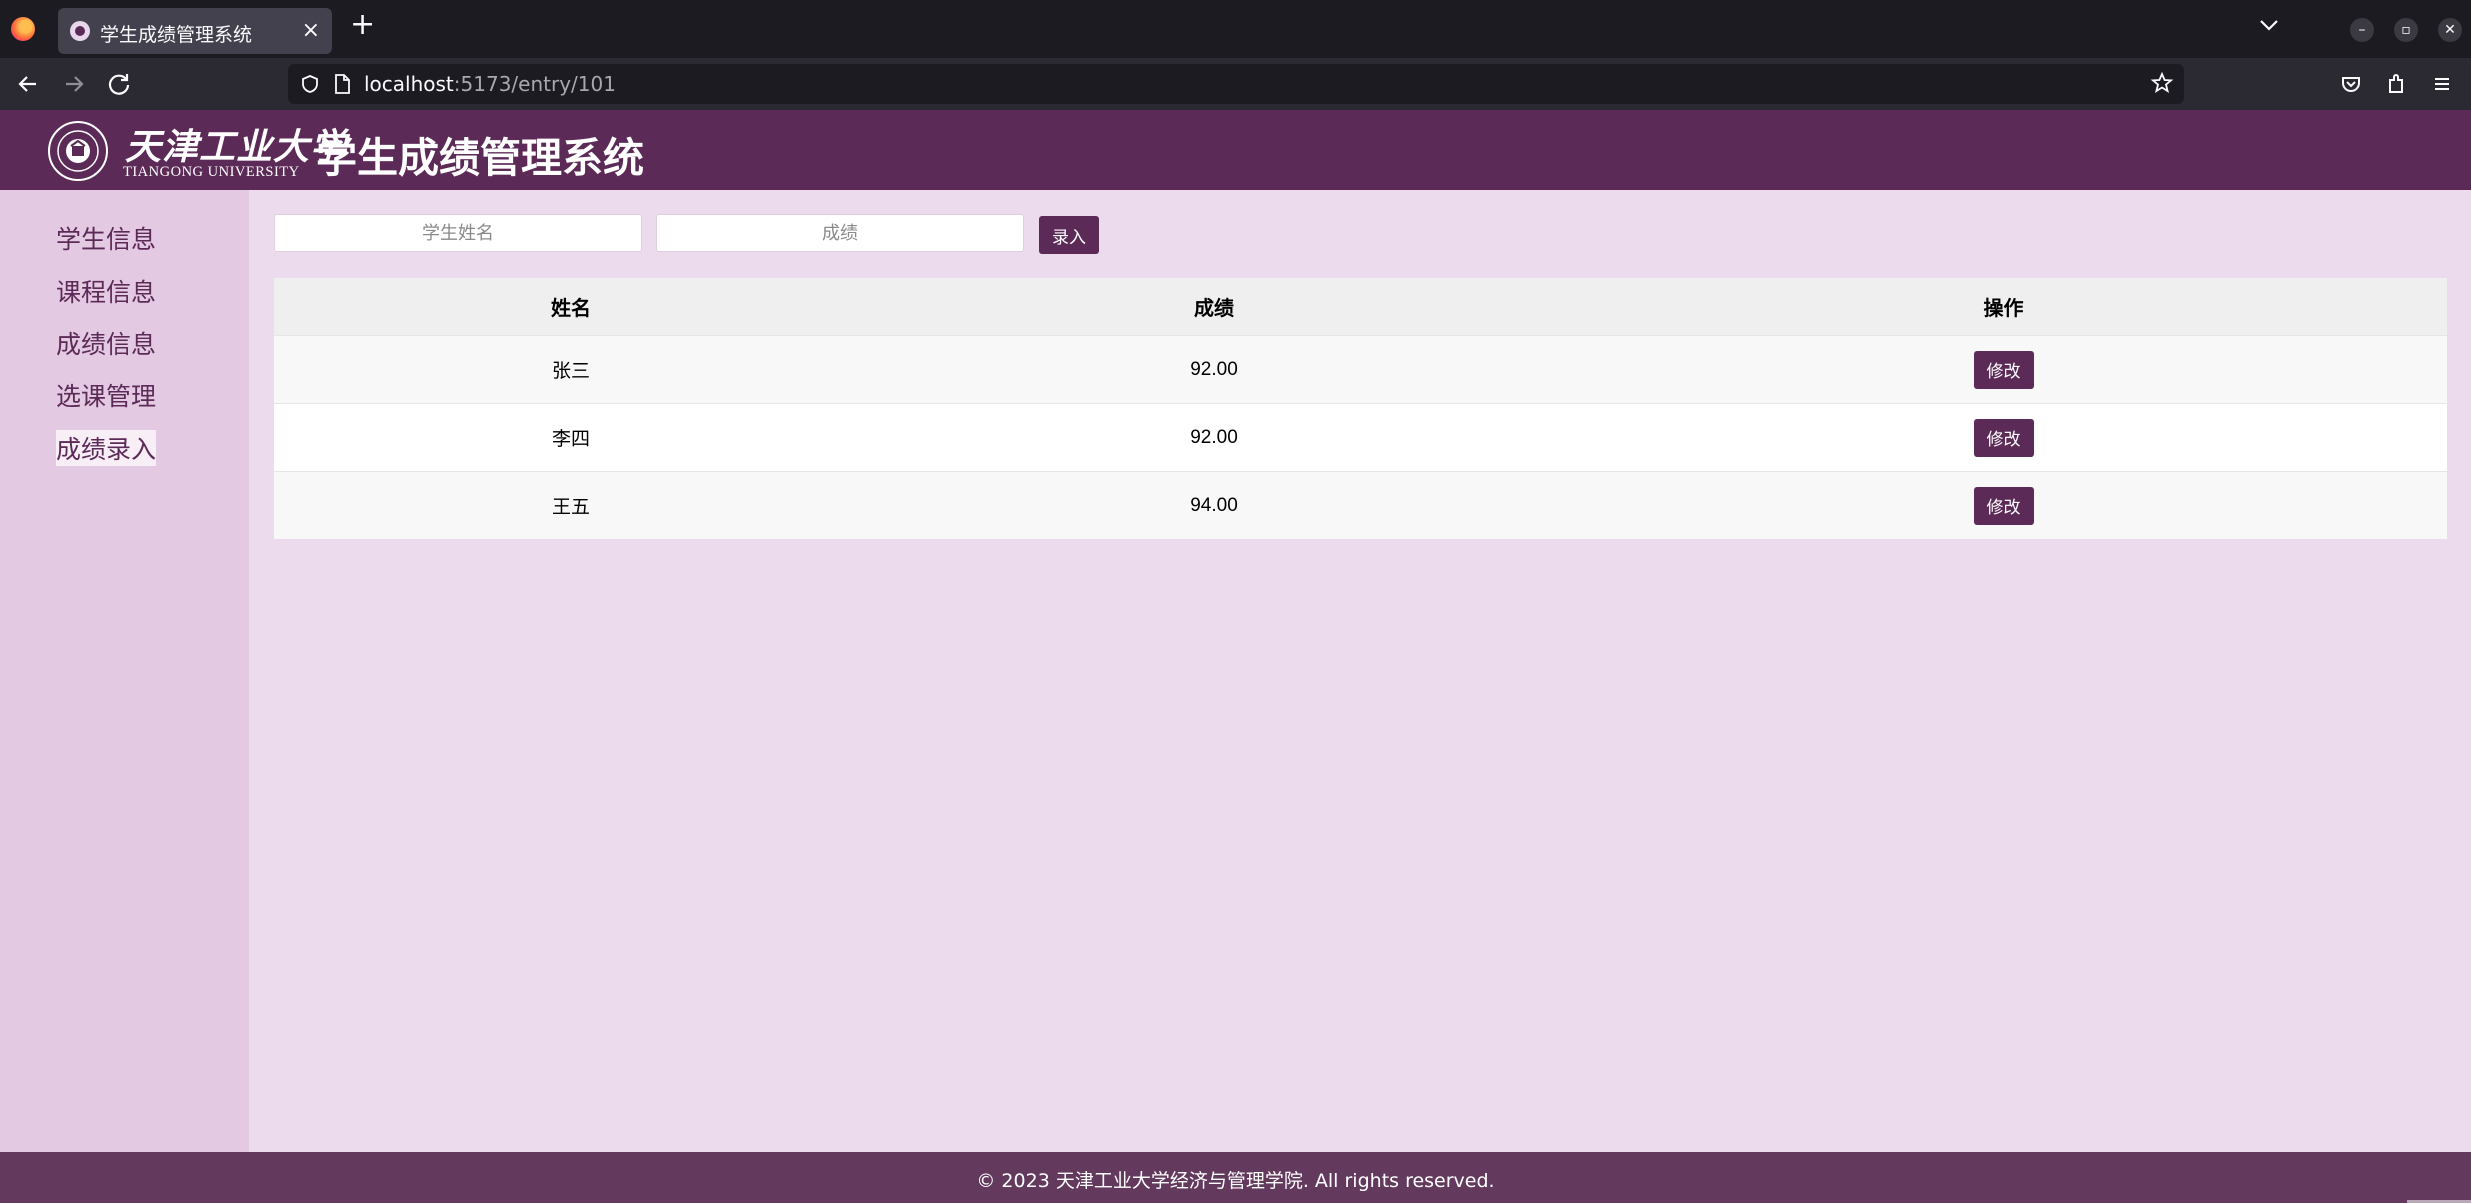 This screenshot has height=1203, width=2471. Describe the element at coordinates (106, 448) in the screenshot. I see `sidebar-item-grade-entry: 成绩录入` at that location.